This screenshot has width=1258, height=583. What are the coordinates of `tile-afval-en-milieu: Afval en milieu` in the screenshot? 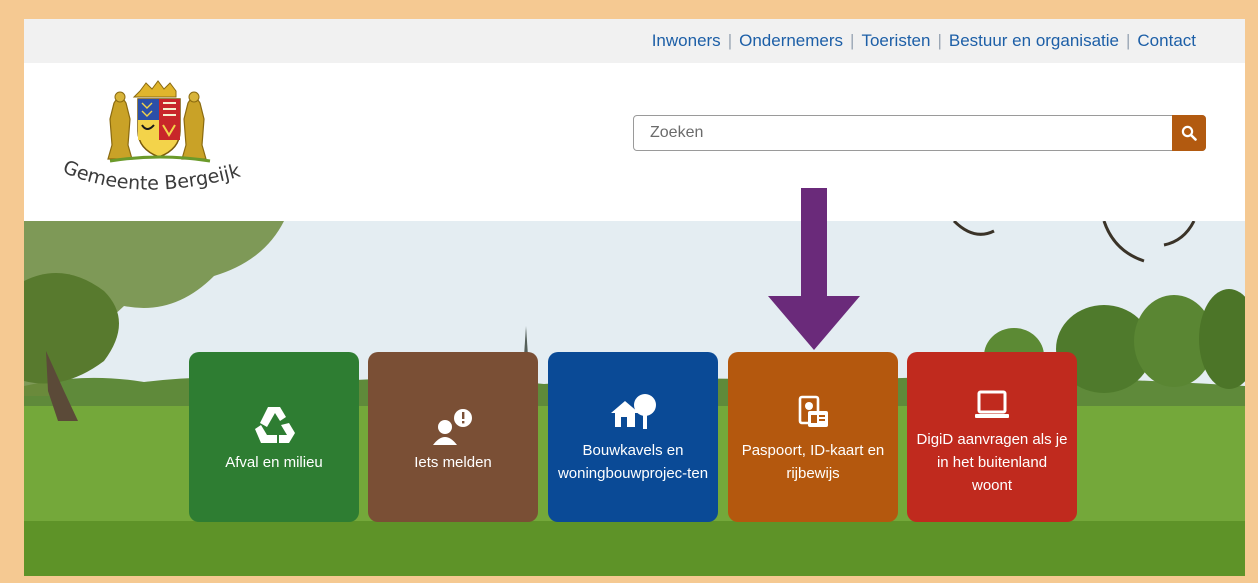 It's located at (274, 437).